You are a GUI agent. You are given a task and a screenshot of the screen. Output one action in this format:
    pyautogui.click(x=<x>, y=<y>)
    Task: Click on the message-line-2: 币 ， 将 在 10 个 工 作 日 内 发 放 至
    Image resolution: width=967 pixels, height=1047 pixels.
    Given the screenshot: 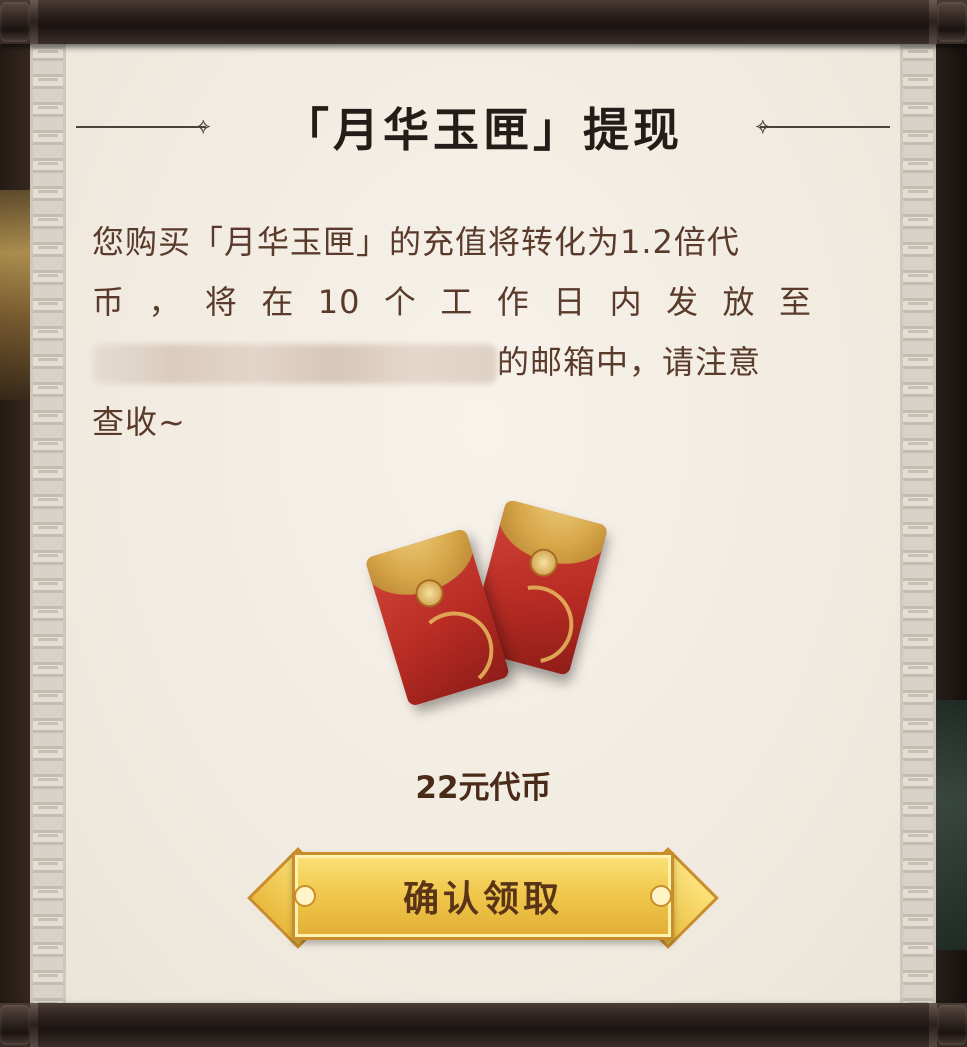 What is the action you would take?
    pyautogui.click(x=452, y=302)
    